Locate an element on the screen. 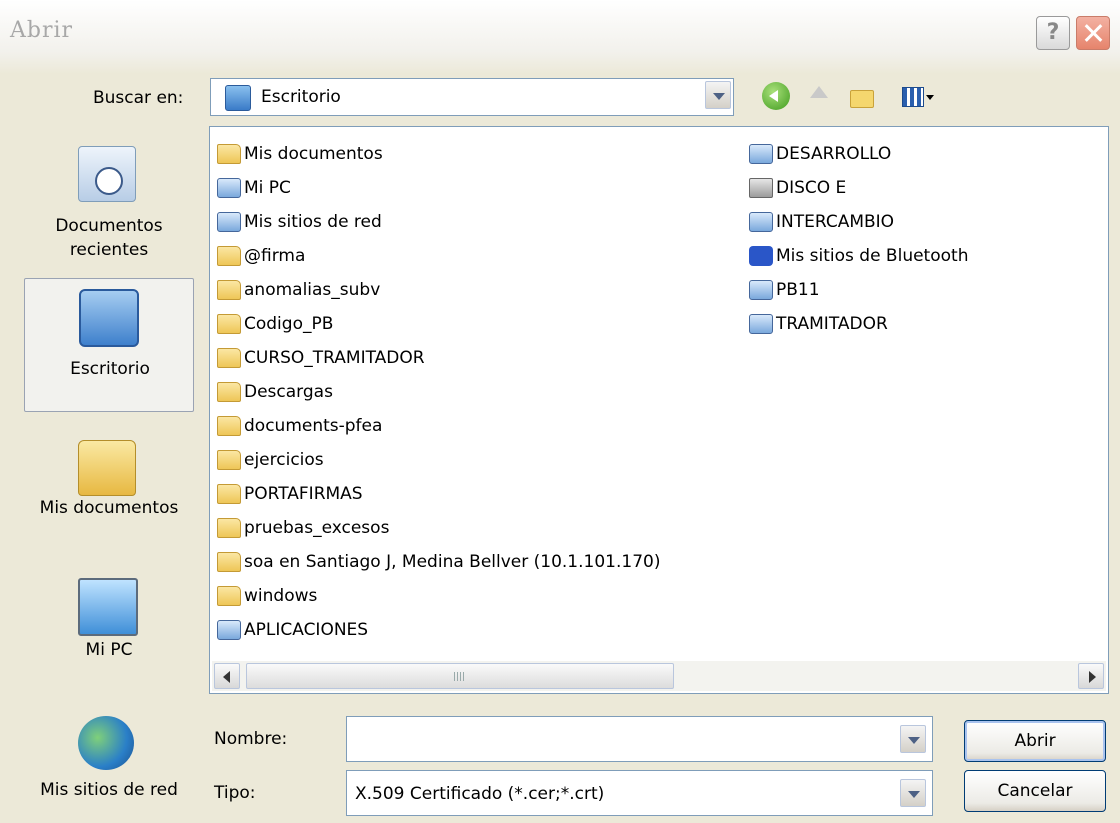 The image size is (1120, 823). scroll-right-button is located at coordinates (1091, 676).